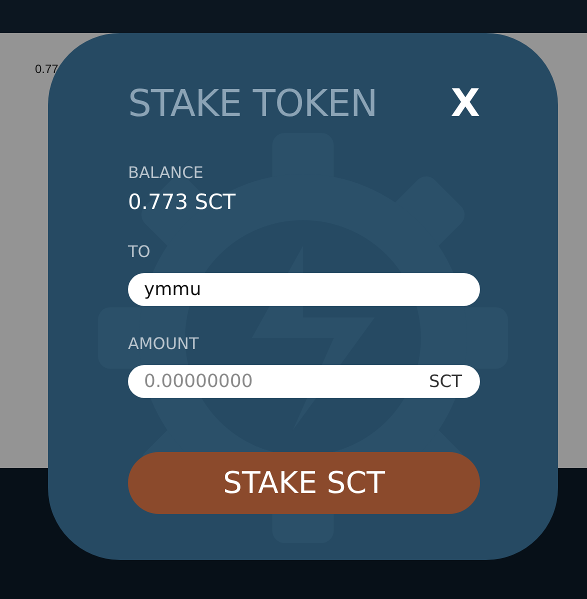  I want to click on unit-text: SCT, so click(445, 382).